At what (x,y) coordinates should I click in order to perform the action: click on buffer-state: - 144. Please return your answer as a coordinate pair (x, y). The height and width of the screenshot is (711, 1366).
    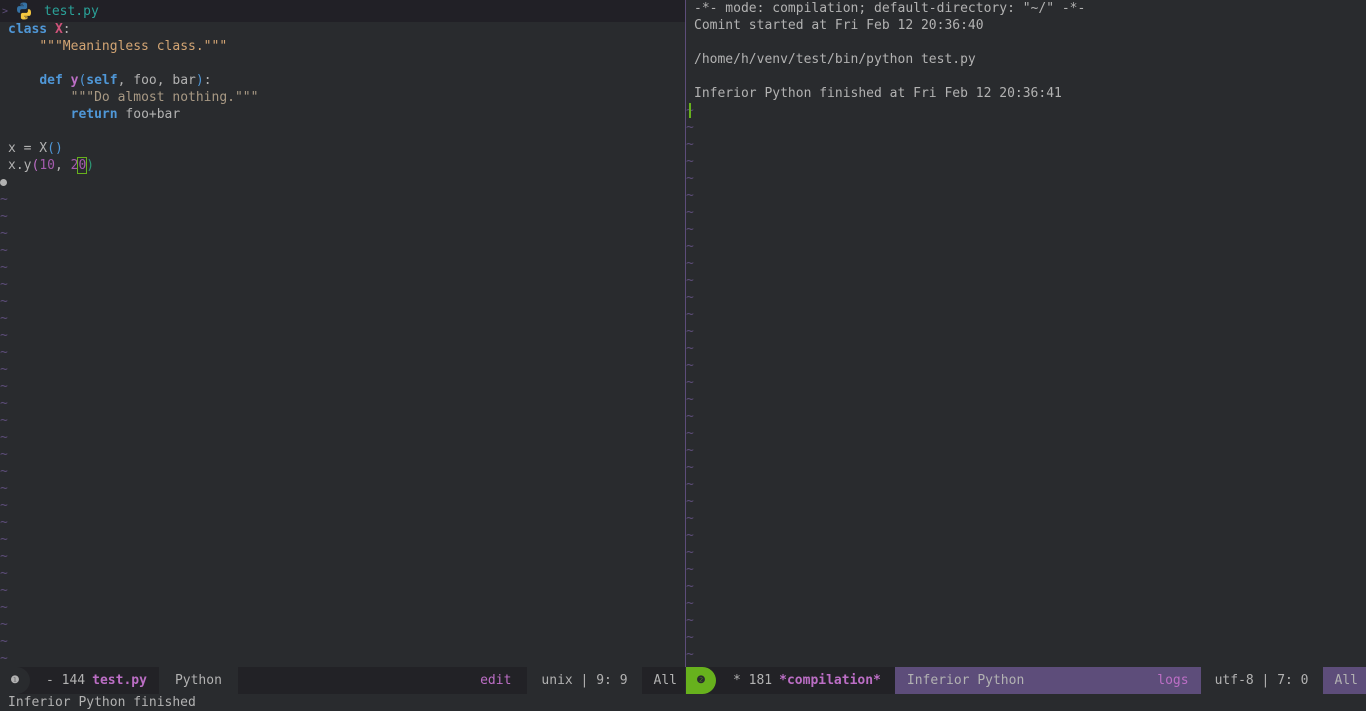
    Looking at the image, I should click on (66, 680).